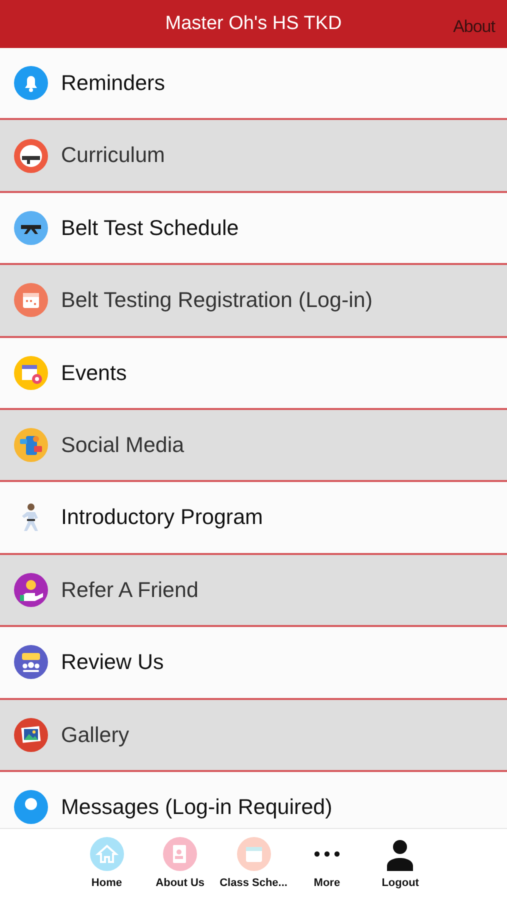 The width and height of the screenshot is (507, 900). I want to click on menu-item: Social Media, so click(253, 446).